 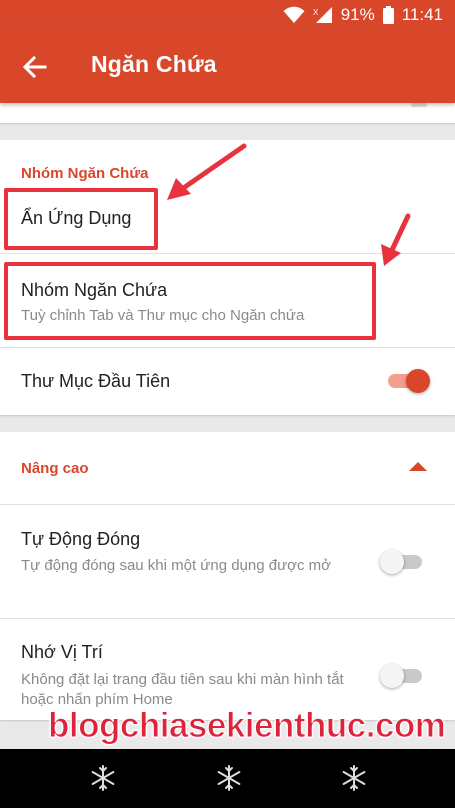 I want to click on signal-icon: X, so click(x=322, y=15).